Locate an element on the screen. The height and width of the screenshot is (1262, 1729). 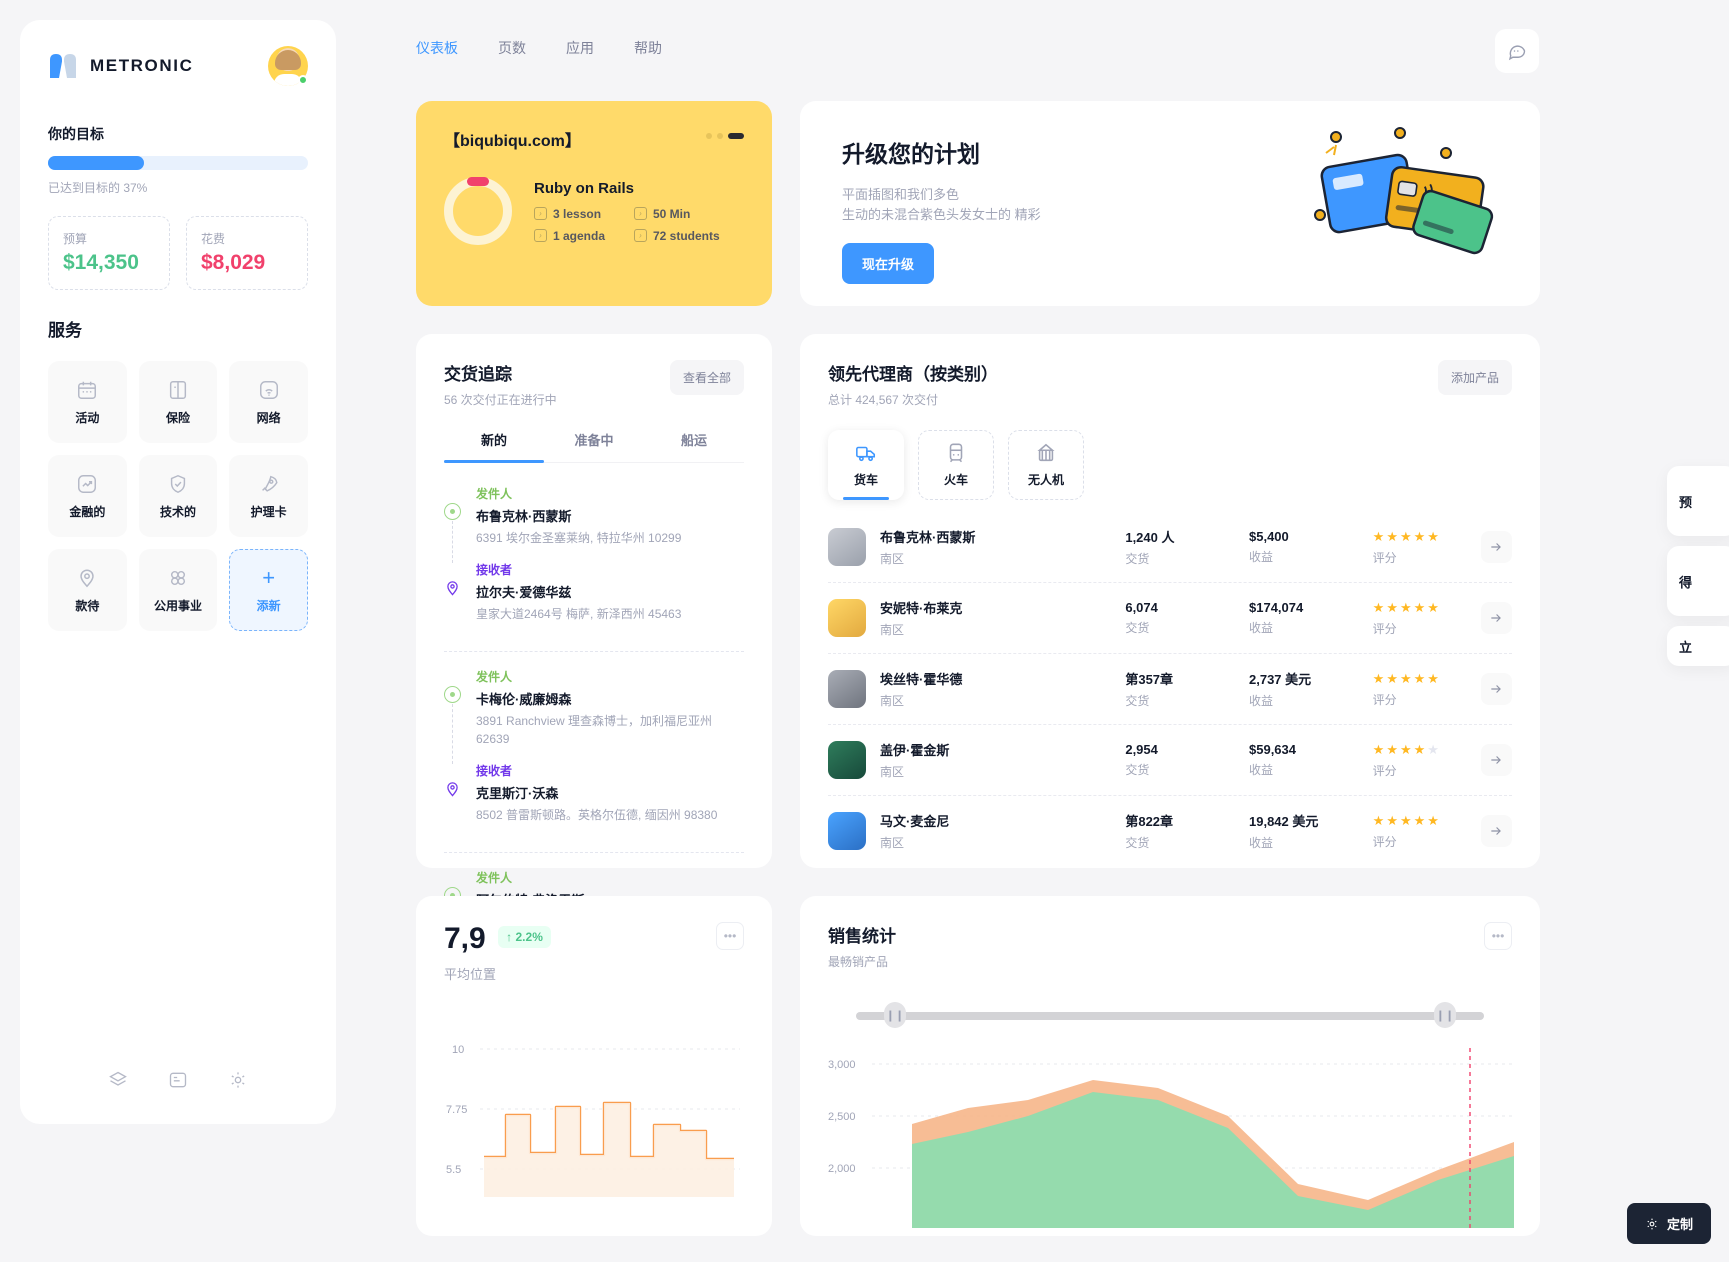
agent-deliveries: 第357章 交货 is located at coordinates (1187, 689).